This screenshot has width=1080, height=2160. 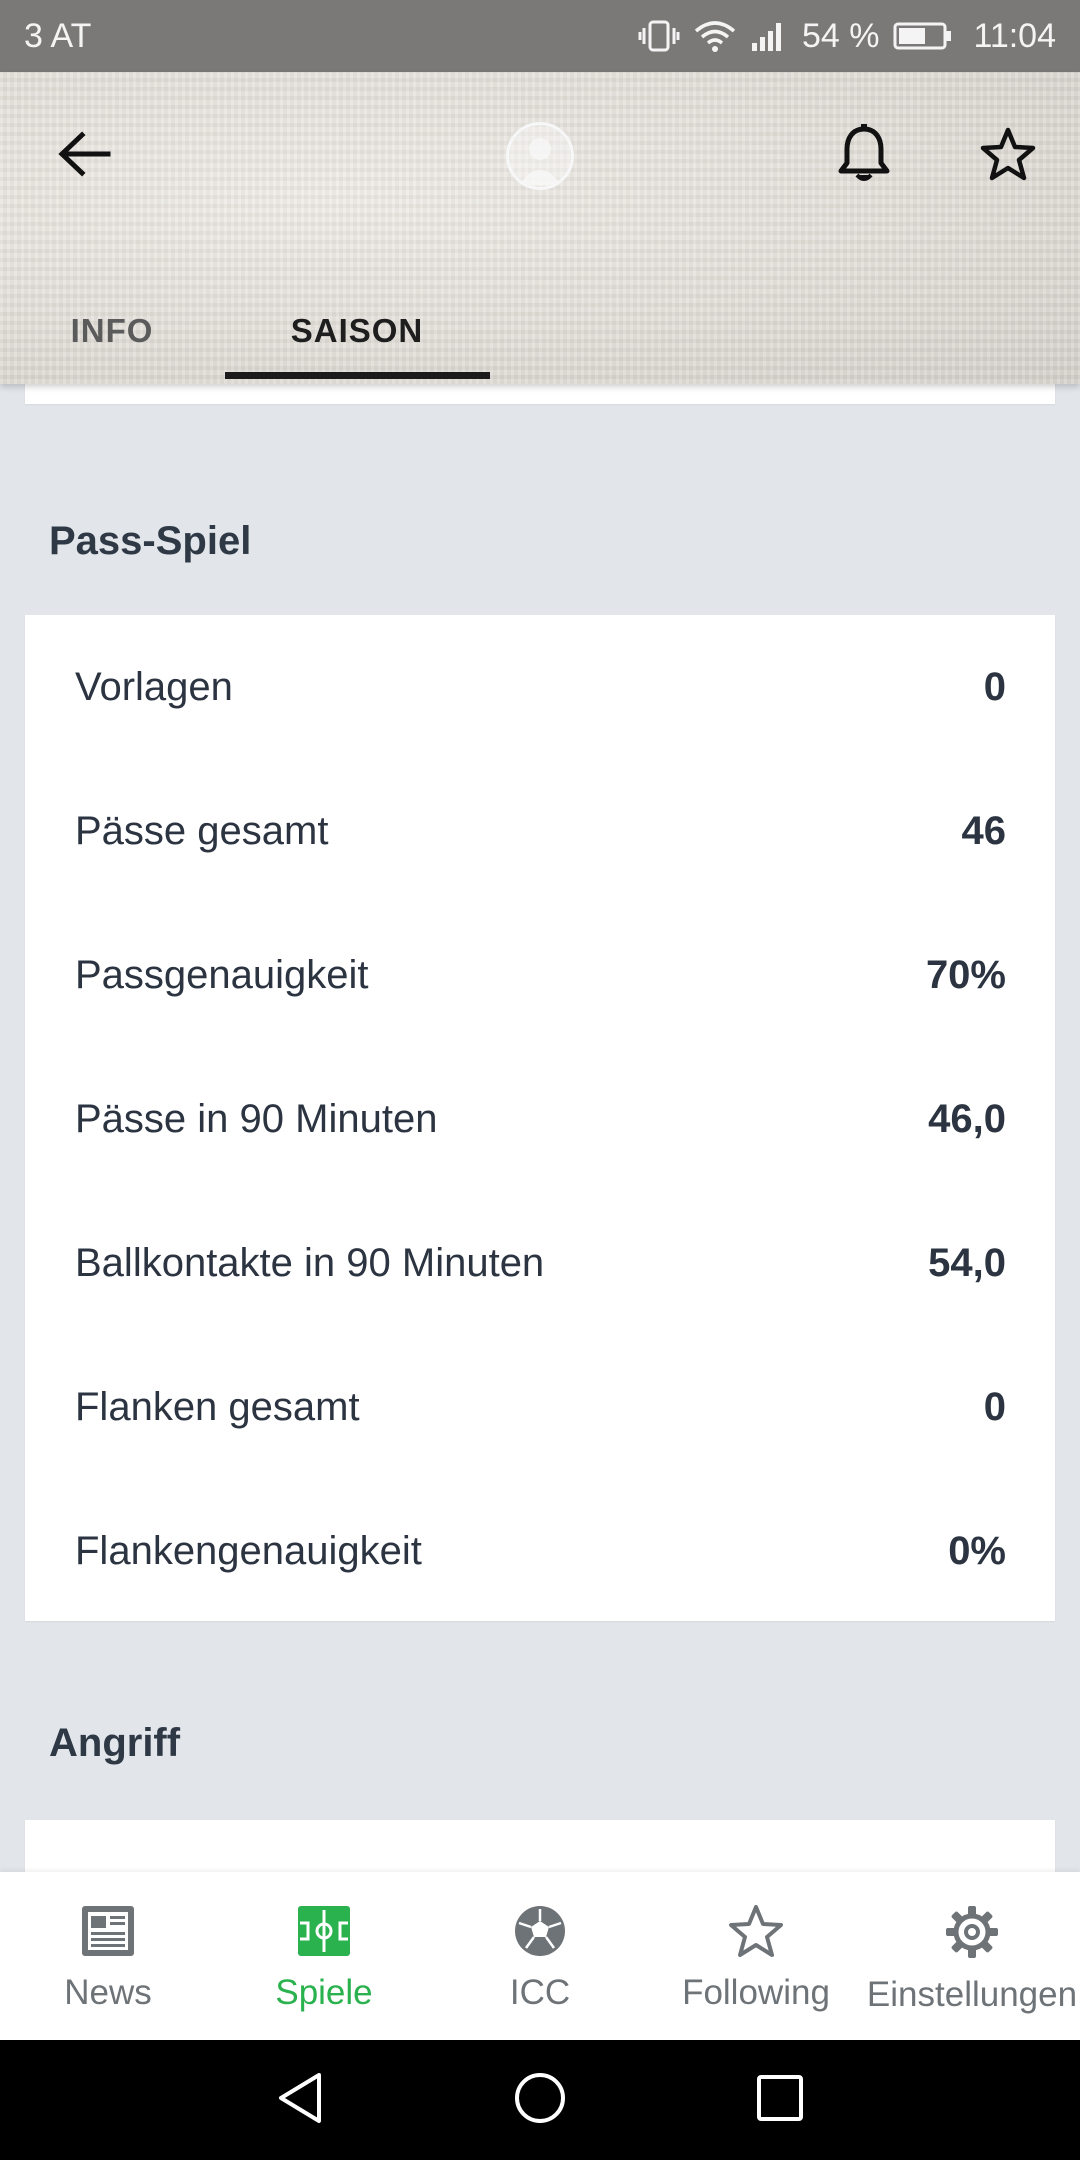 I want to click on player-avatar, so click(x=540, y=156).